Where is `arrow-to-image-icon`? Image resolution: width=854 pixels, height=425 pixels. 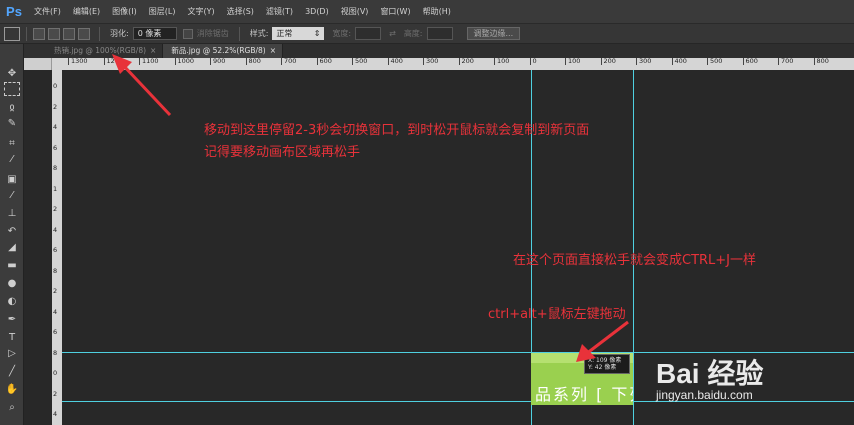
arrow-to-image-icon is located at coordinates (602, 341).